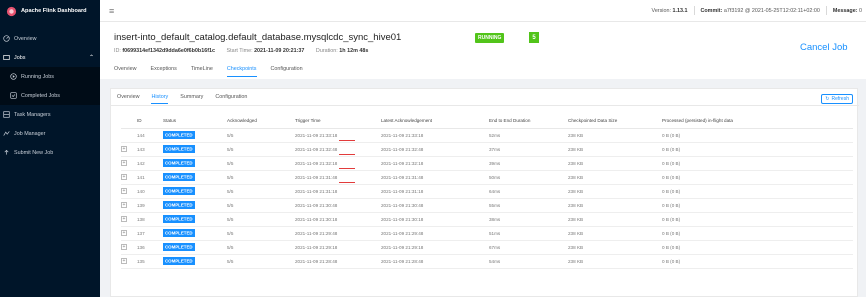 This screenshot has width=866, height=297. I want to click on start-time-label: Start Time:, so click(239, 51).